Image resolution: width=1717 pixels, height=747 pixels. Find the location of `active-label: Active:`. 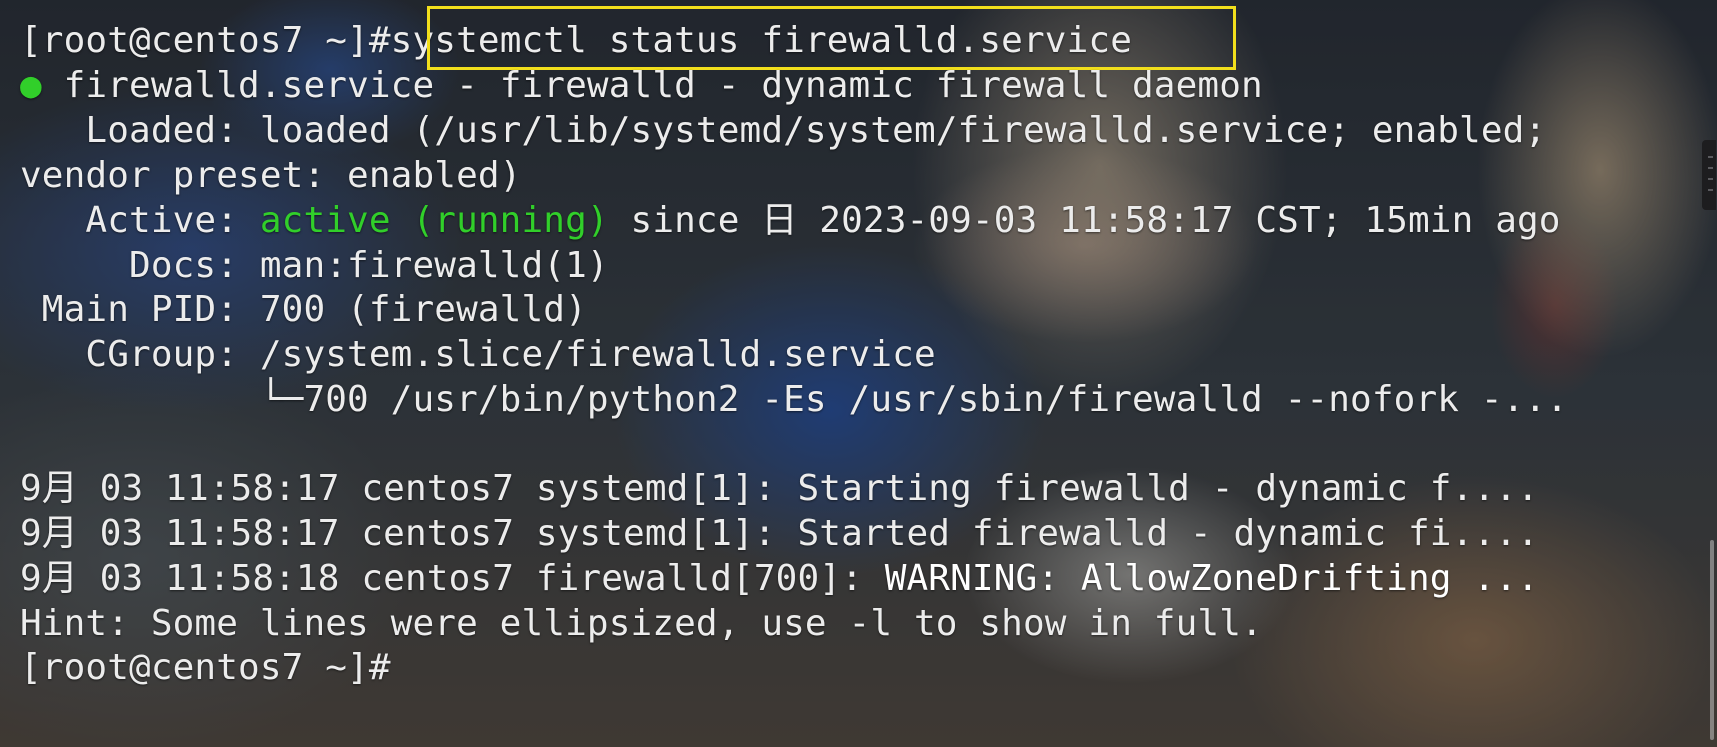

active-label: Active: is located at coordinates (140, 220).